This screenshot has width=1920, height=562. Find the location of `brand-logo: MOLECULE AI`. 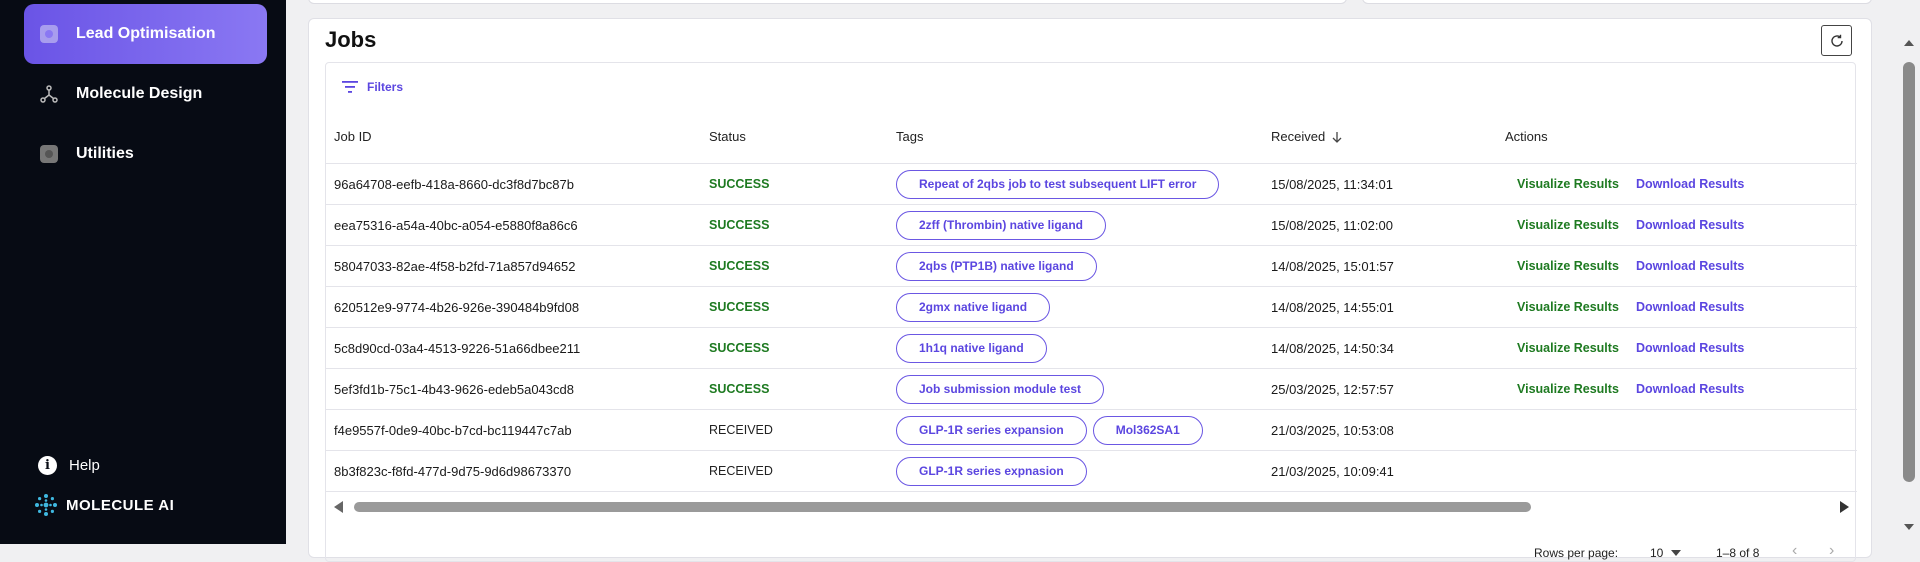

brand-logo: MOLECULE AI is located at coordinates (104, 505).